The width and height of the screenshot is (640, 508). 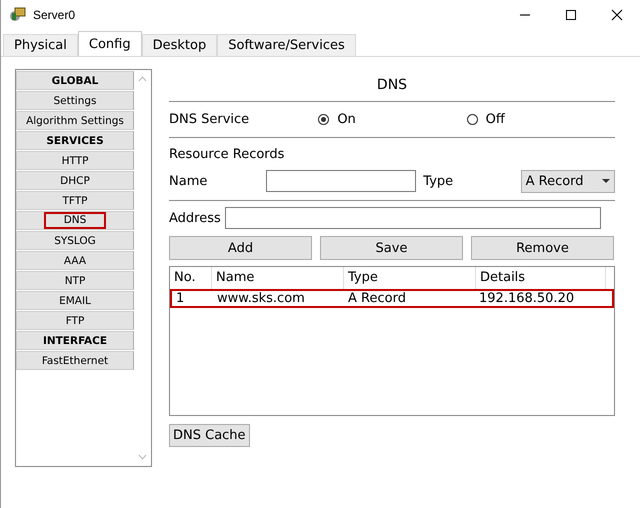 I want to click on sidebar-item: TFTP, so click(x=75, y=200).